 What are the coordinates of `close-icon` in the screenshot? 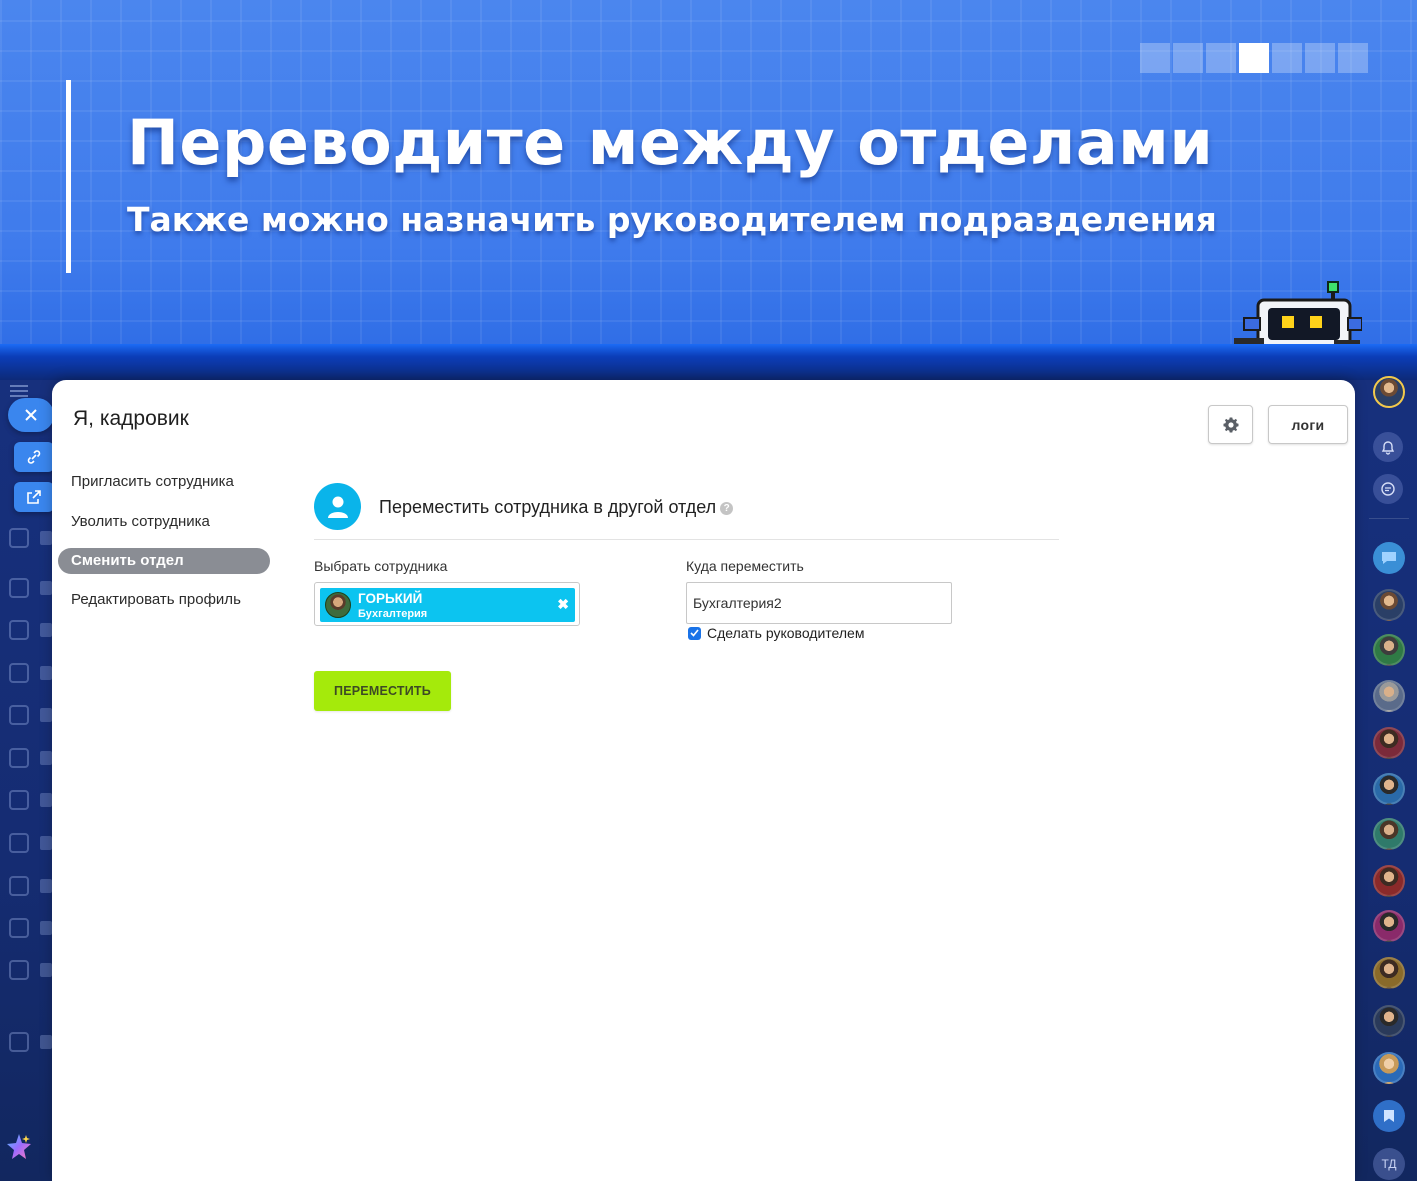 It's located at (31, 415).